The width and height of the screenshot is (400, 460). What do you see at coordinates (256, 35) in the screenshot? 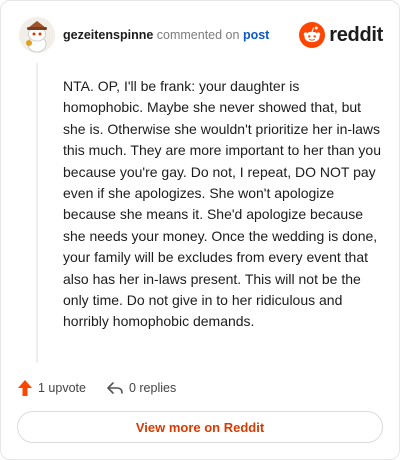
I see `post-link: post` at bounding box center [256, 35].